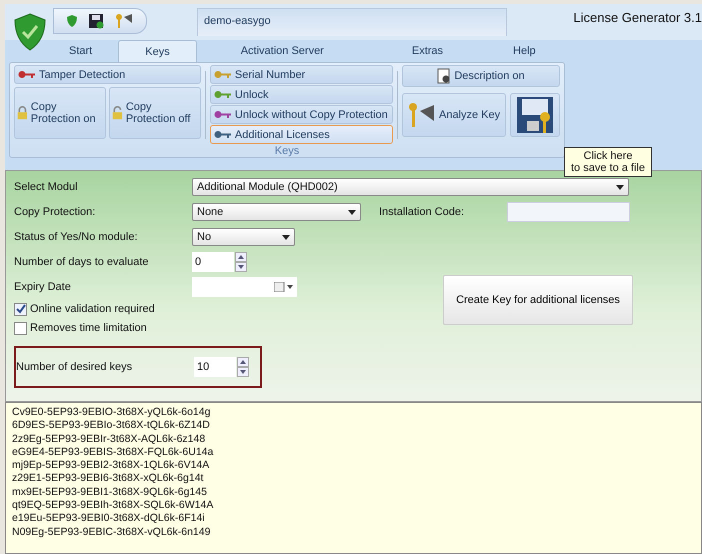 The width and height of the screenshot is (702, 554). What do you see at coordinates (608, 162) in the screenshot?
I see `tooltip: Click here to save to a file` at bounding box center [608, 162].